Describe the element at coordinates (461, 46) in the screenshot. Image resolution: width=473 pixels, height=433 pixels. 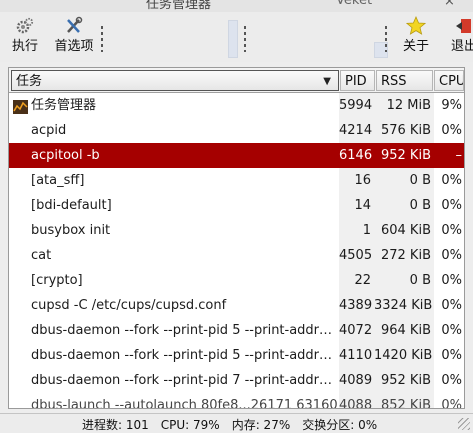
I see `quit-label: 退出` at that location.